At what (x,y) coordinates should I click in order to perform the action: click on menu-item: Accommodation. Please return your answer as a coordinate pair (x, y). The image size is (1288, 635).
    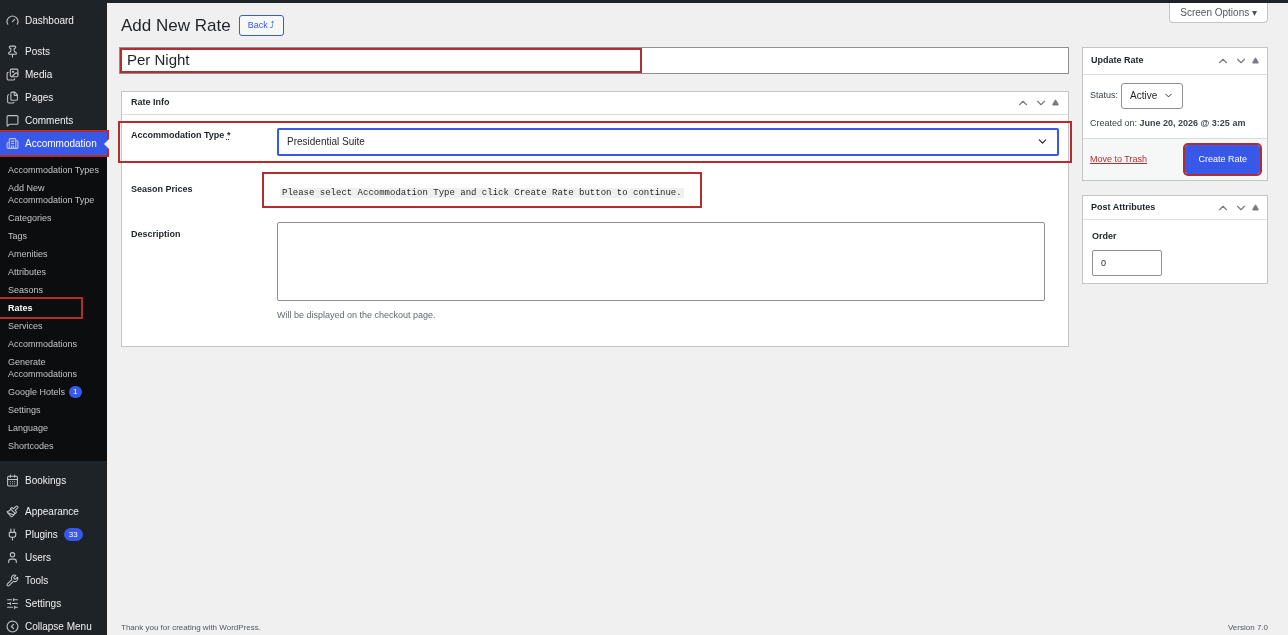
    Looking at the image, I should click on (53, 143).